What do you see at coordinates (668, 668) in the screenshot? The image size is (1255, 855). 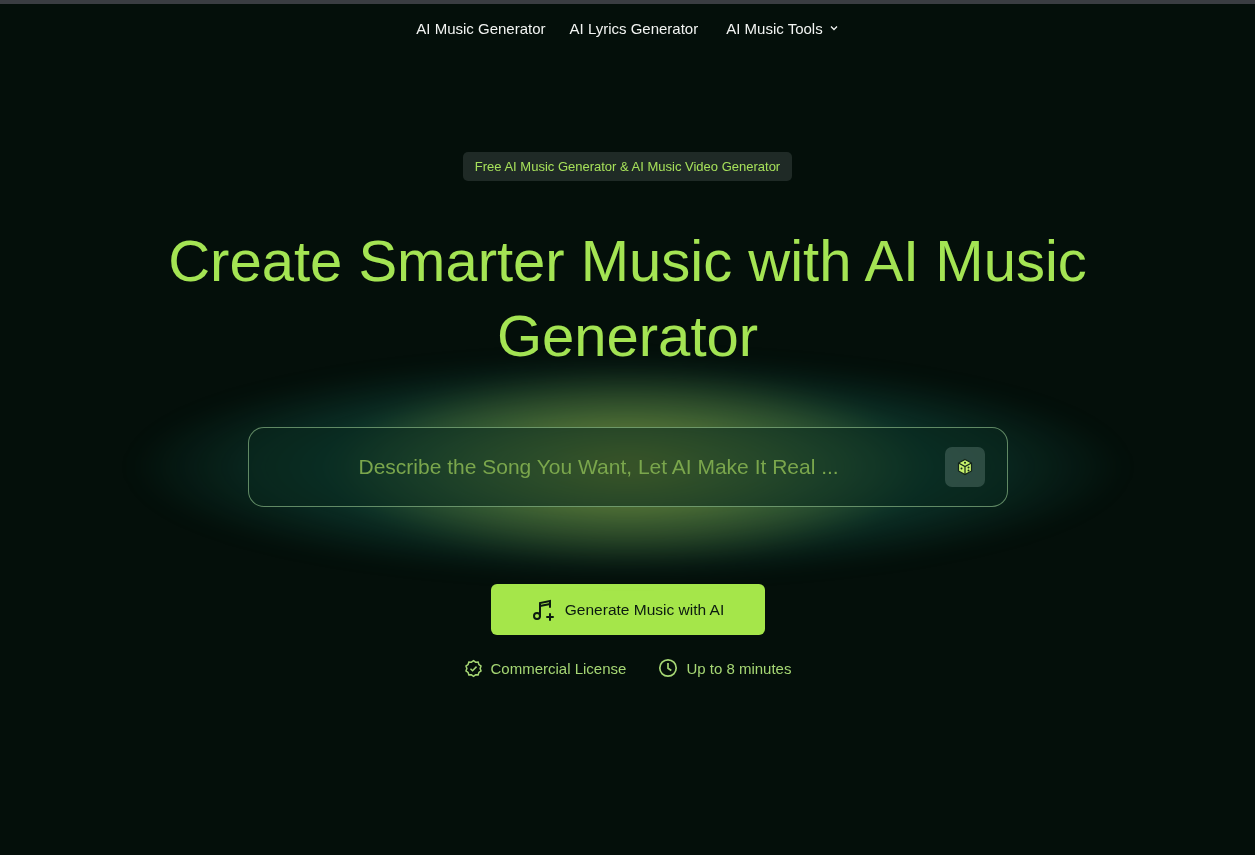 I see `clock-icon` at bounding box center [668, 668].